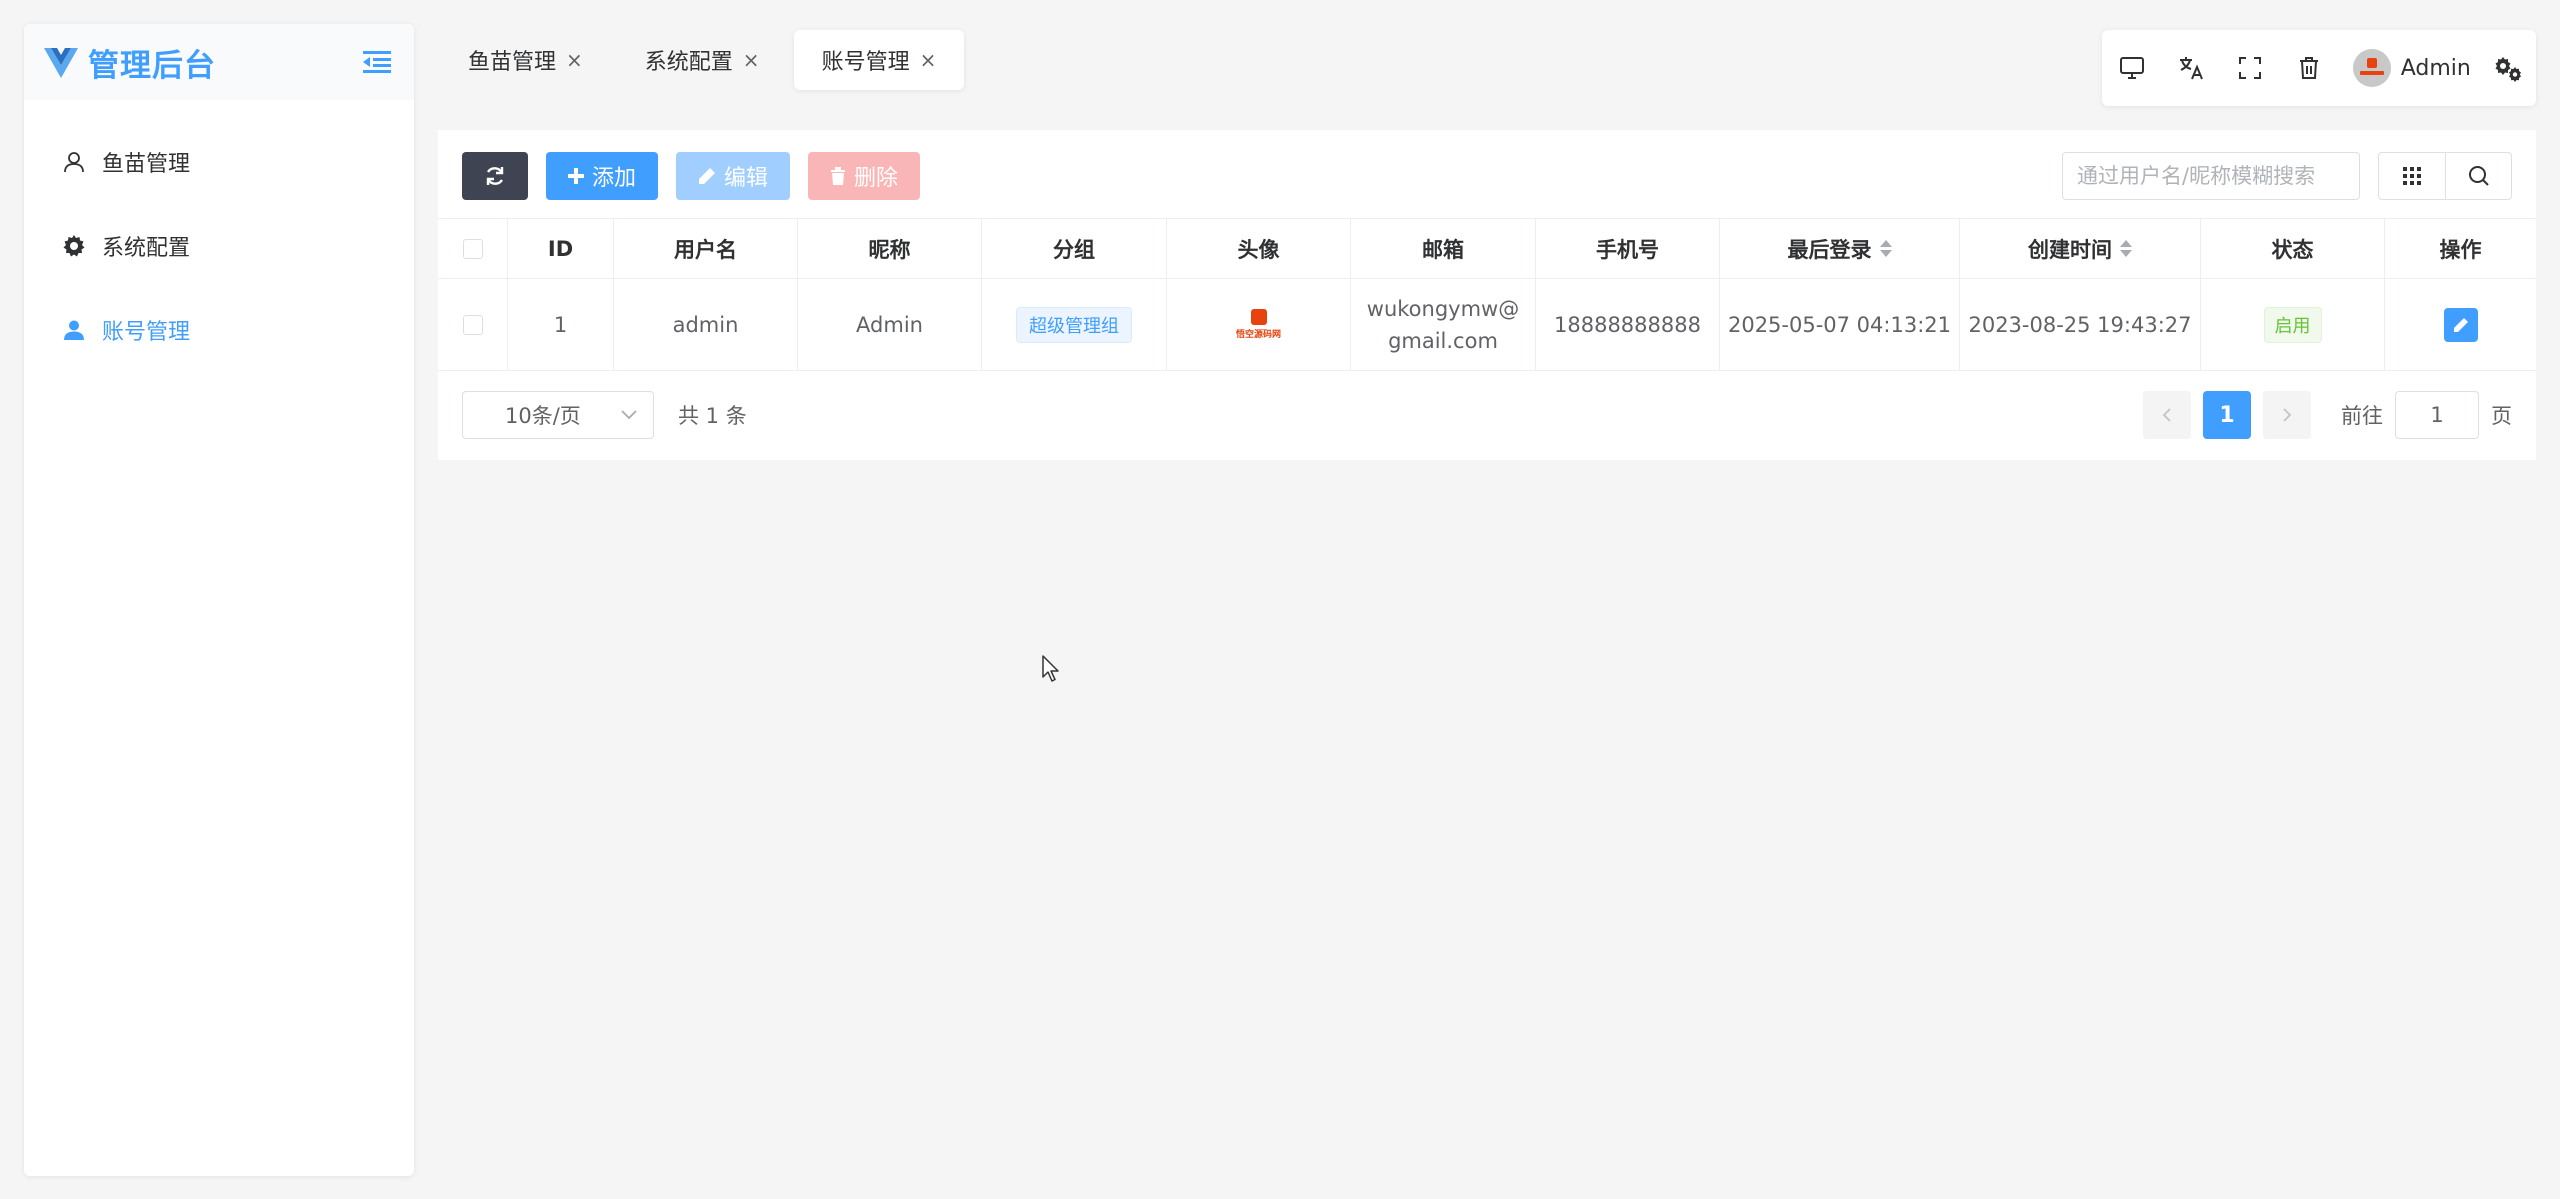  I want to click on col-status: 状态, so click(2293, 248).